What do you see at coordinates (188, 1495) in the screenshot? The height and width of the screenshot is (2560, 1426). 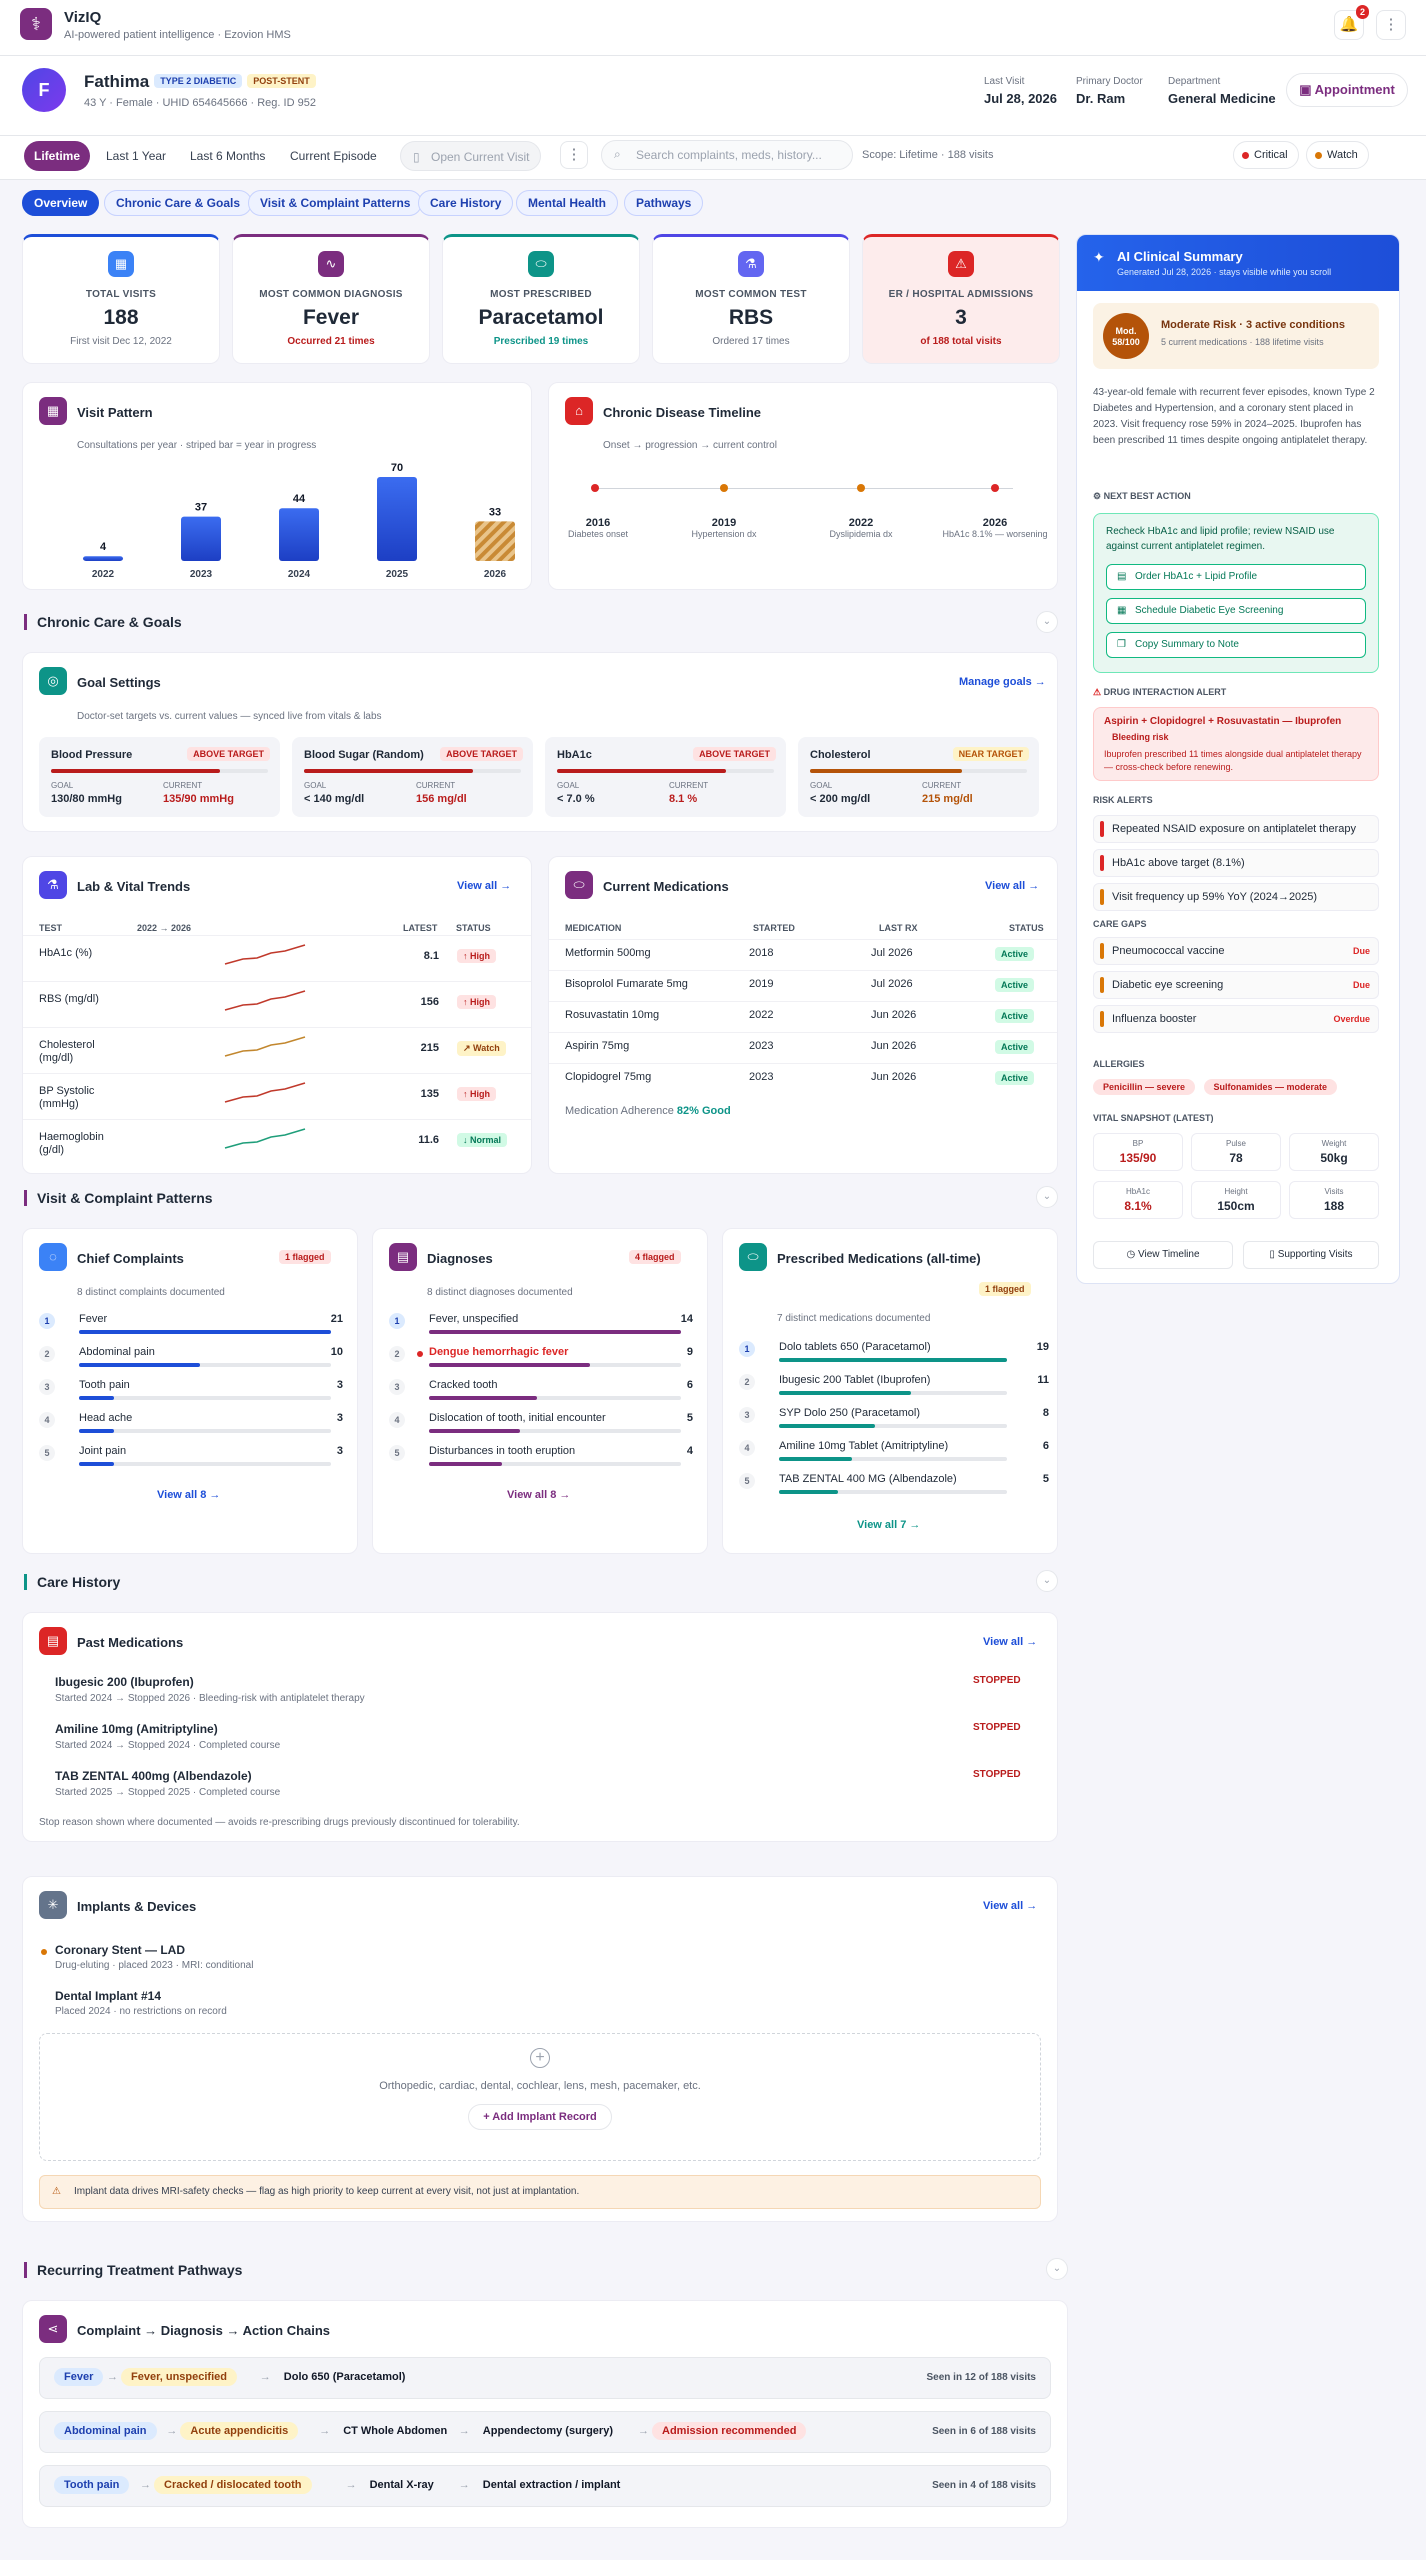 I see `complaints-view-all-link: View all 8 →` at bounding box center [188, 1495].